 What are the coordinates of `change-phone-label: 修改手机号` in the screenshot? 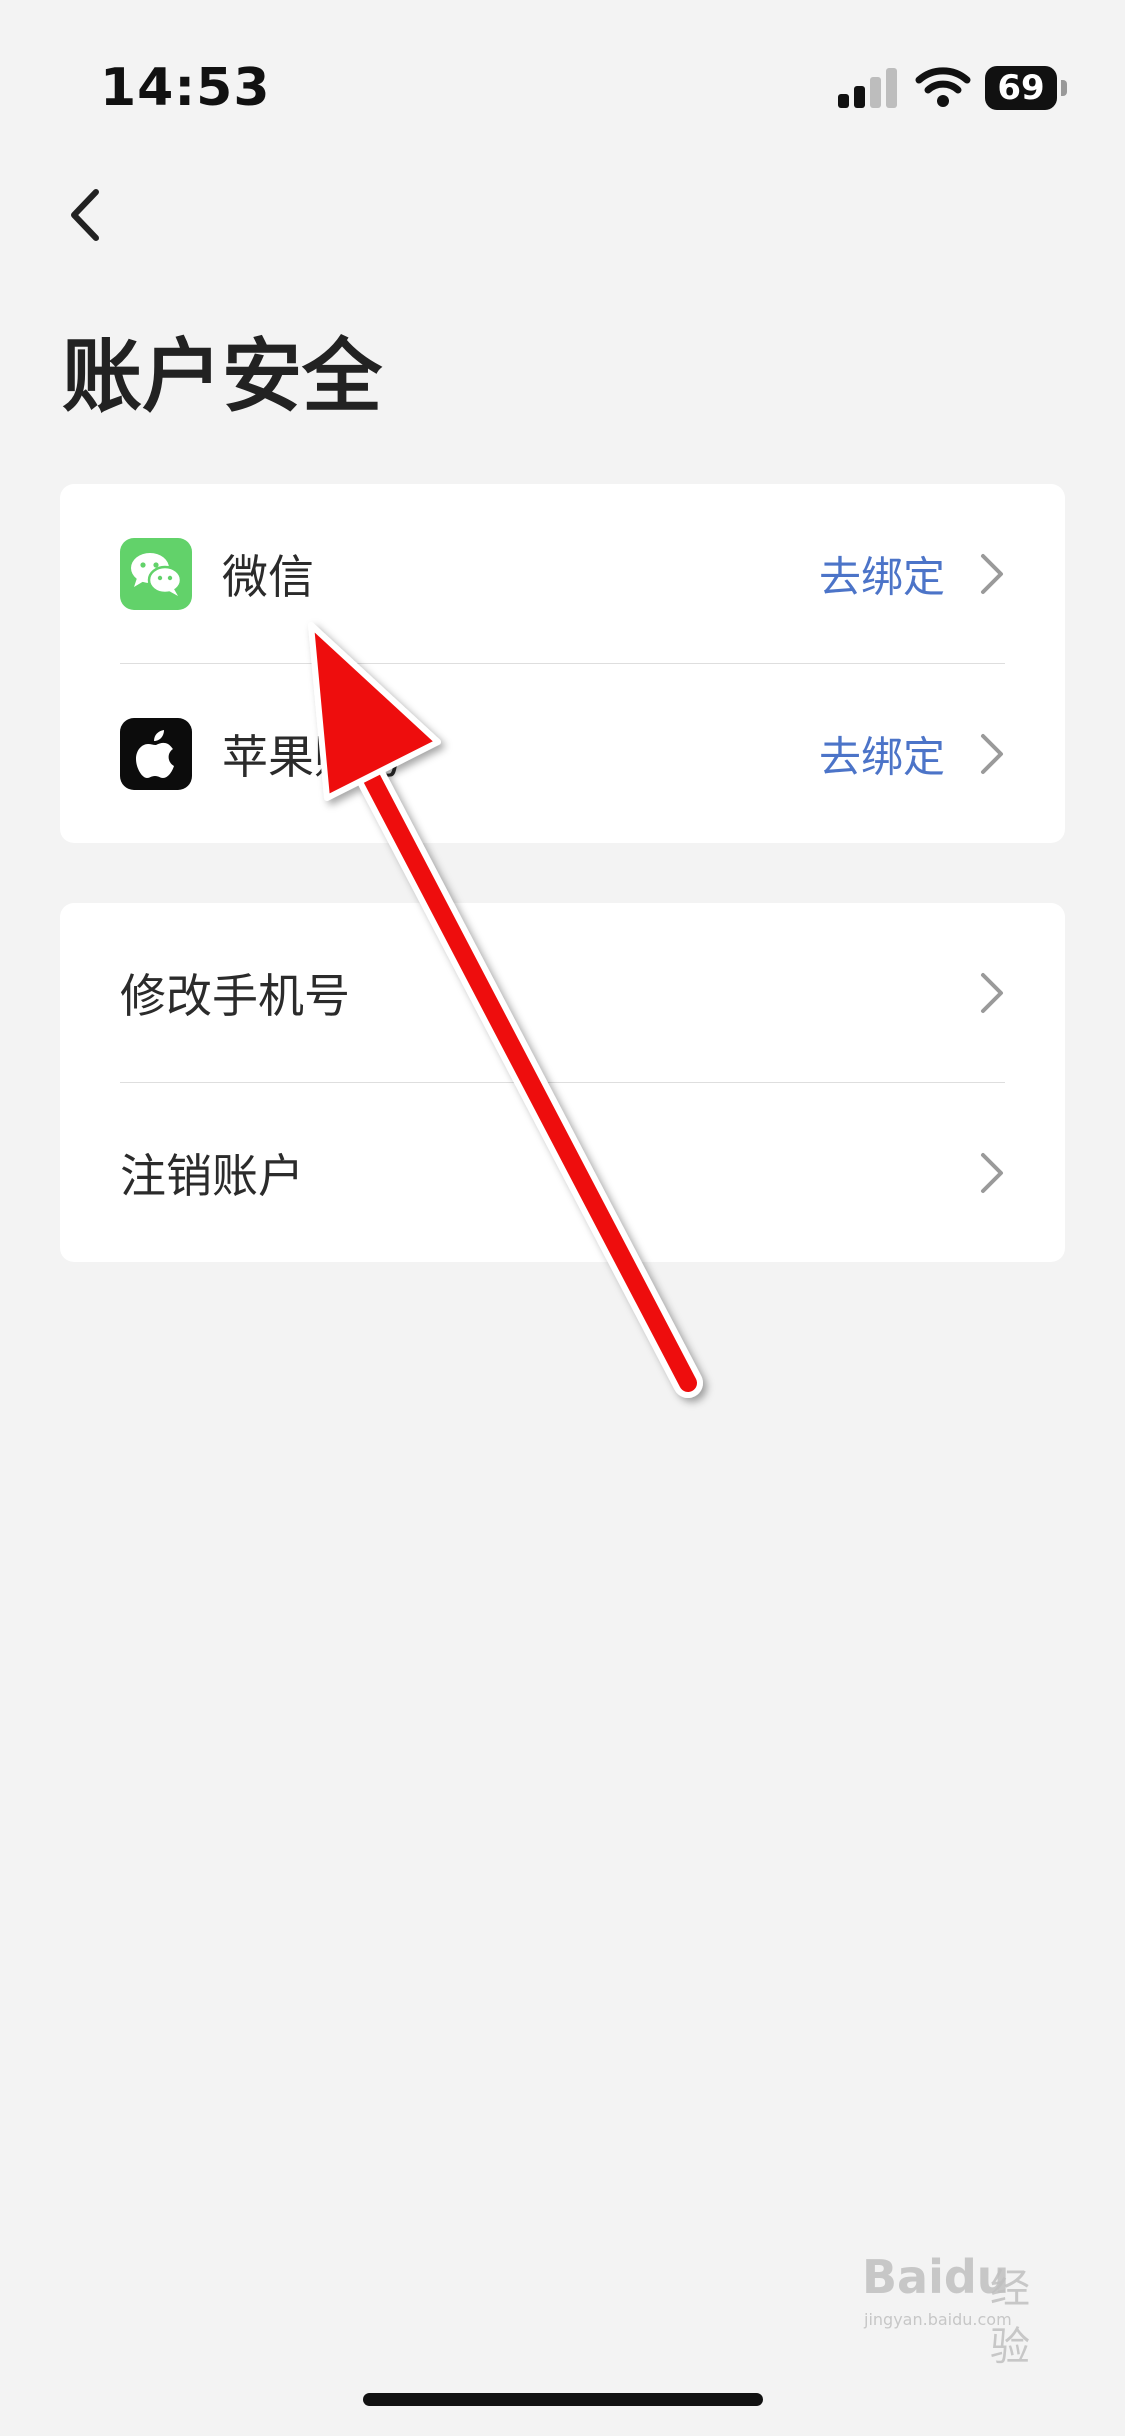 It's located at (235, 995).